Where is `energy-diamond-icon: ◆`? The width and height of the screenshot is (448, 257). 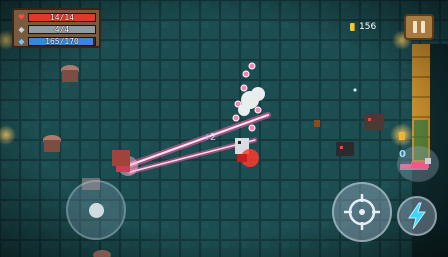 energy-diamond-icon: ◆ is located at coordinates (21, 41).